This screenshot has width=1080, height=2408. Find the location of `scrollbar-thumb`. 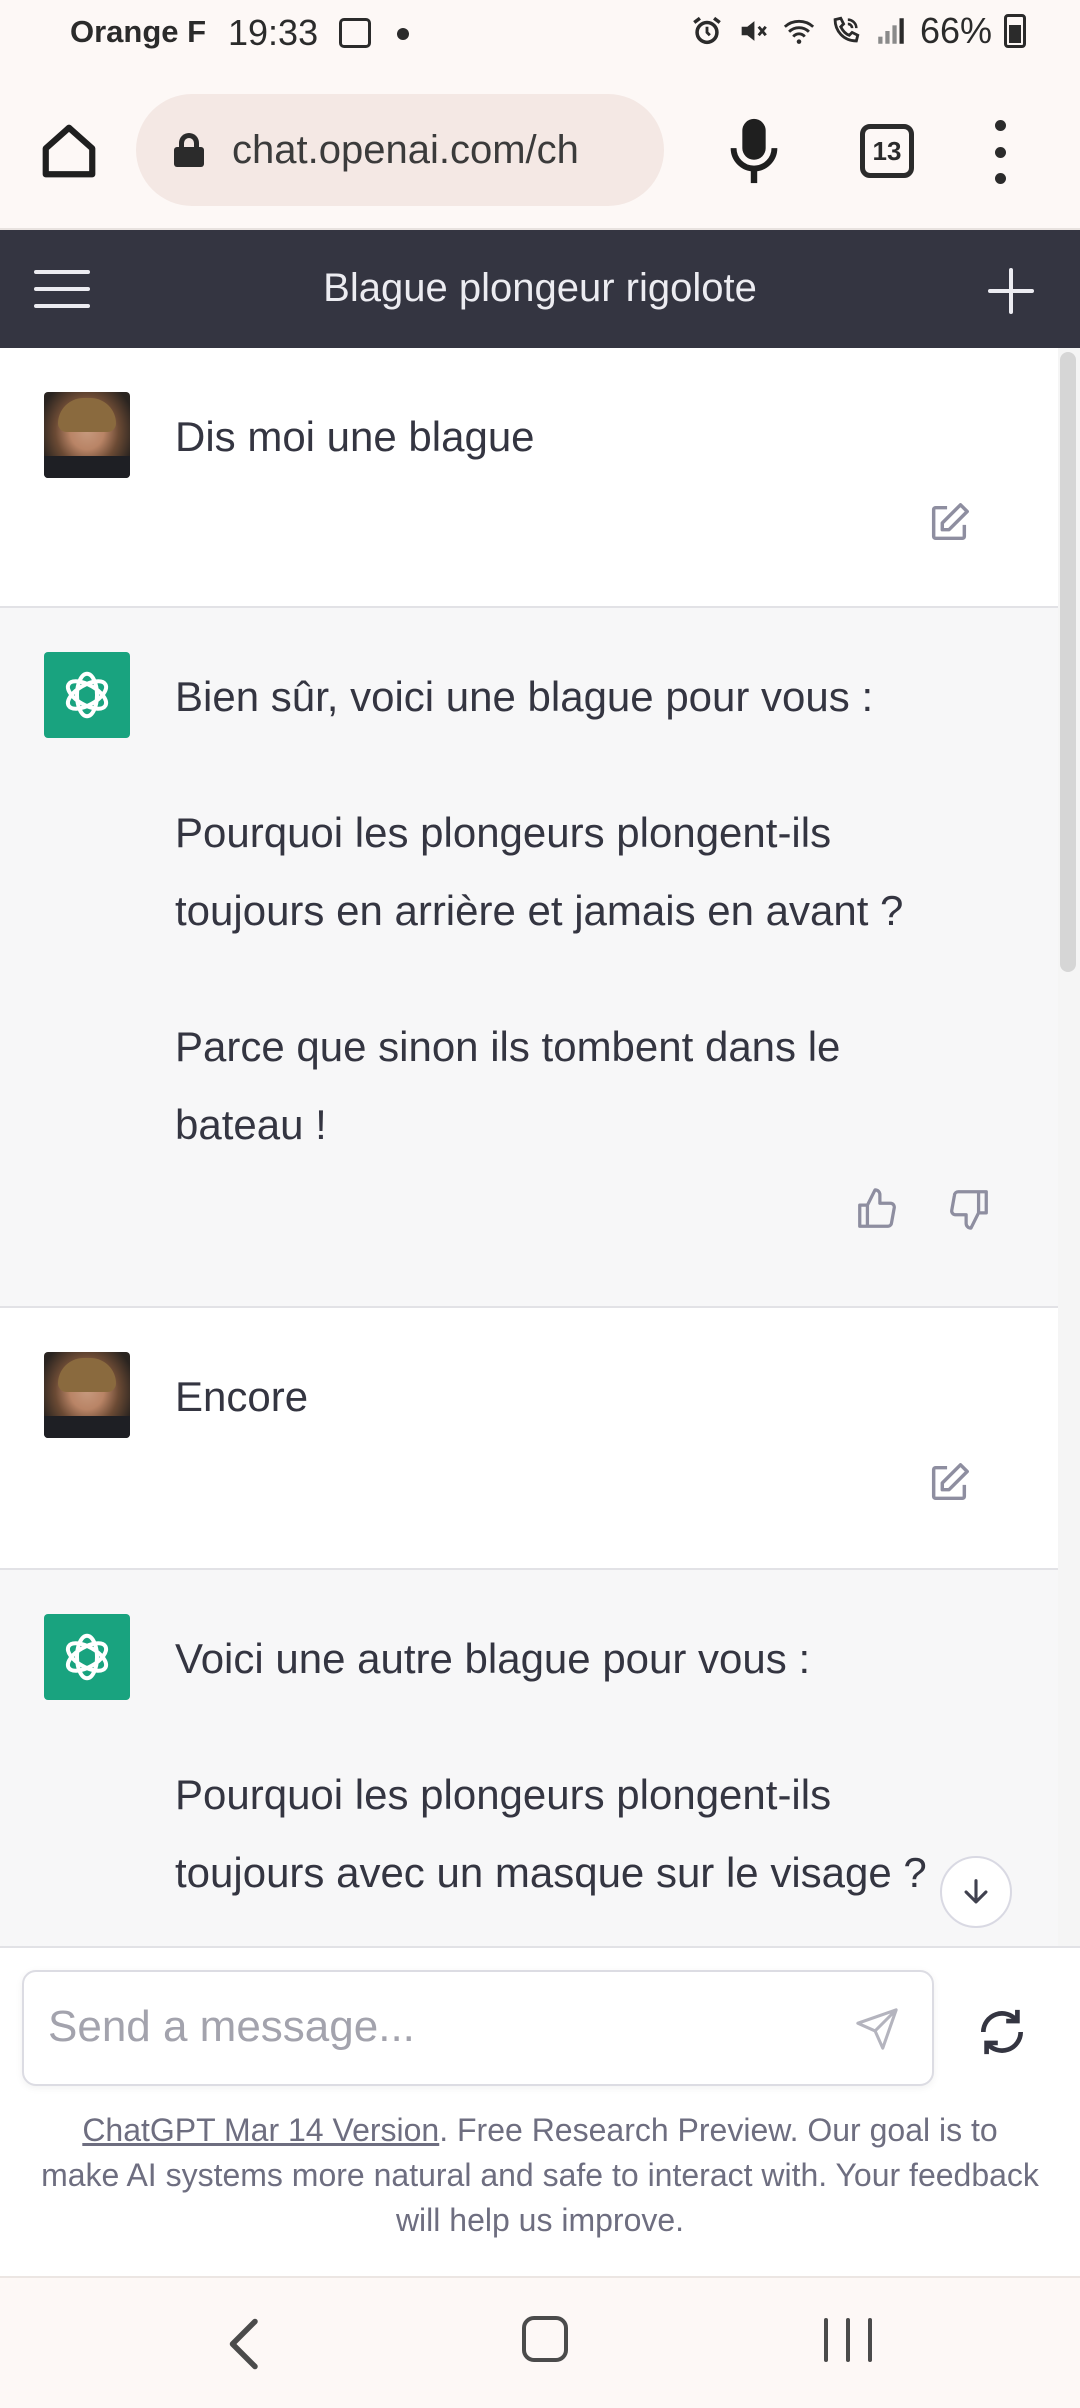

scrollbar-thumb is located at coordinates (1068, 662).